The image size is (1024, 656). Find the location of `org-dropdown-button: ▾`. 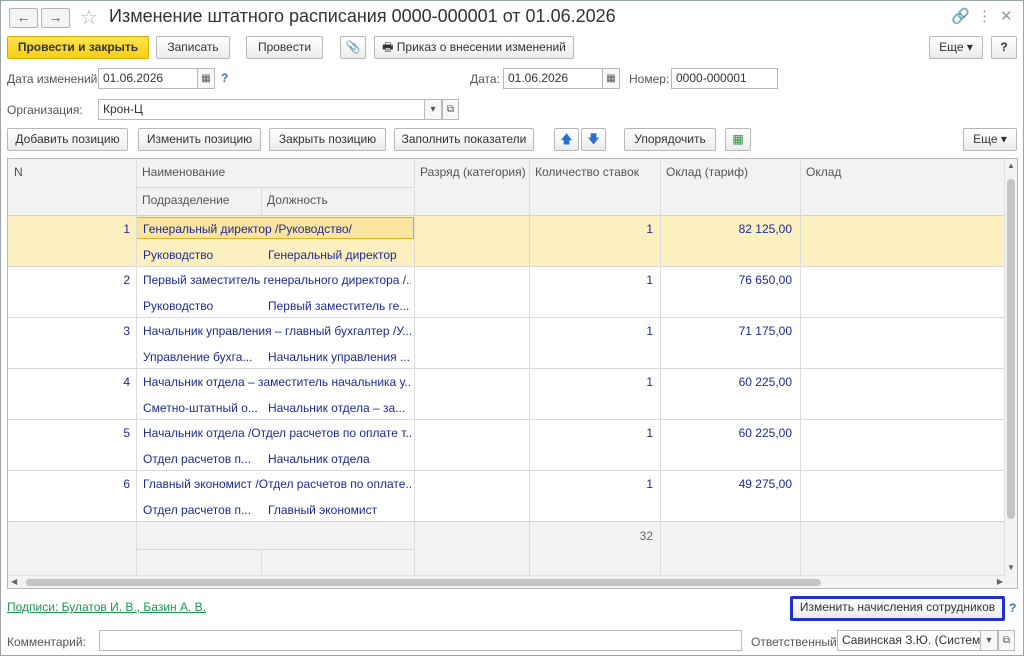

org-dropdown-button: ▾ is located at coordinates (433, 109).